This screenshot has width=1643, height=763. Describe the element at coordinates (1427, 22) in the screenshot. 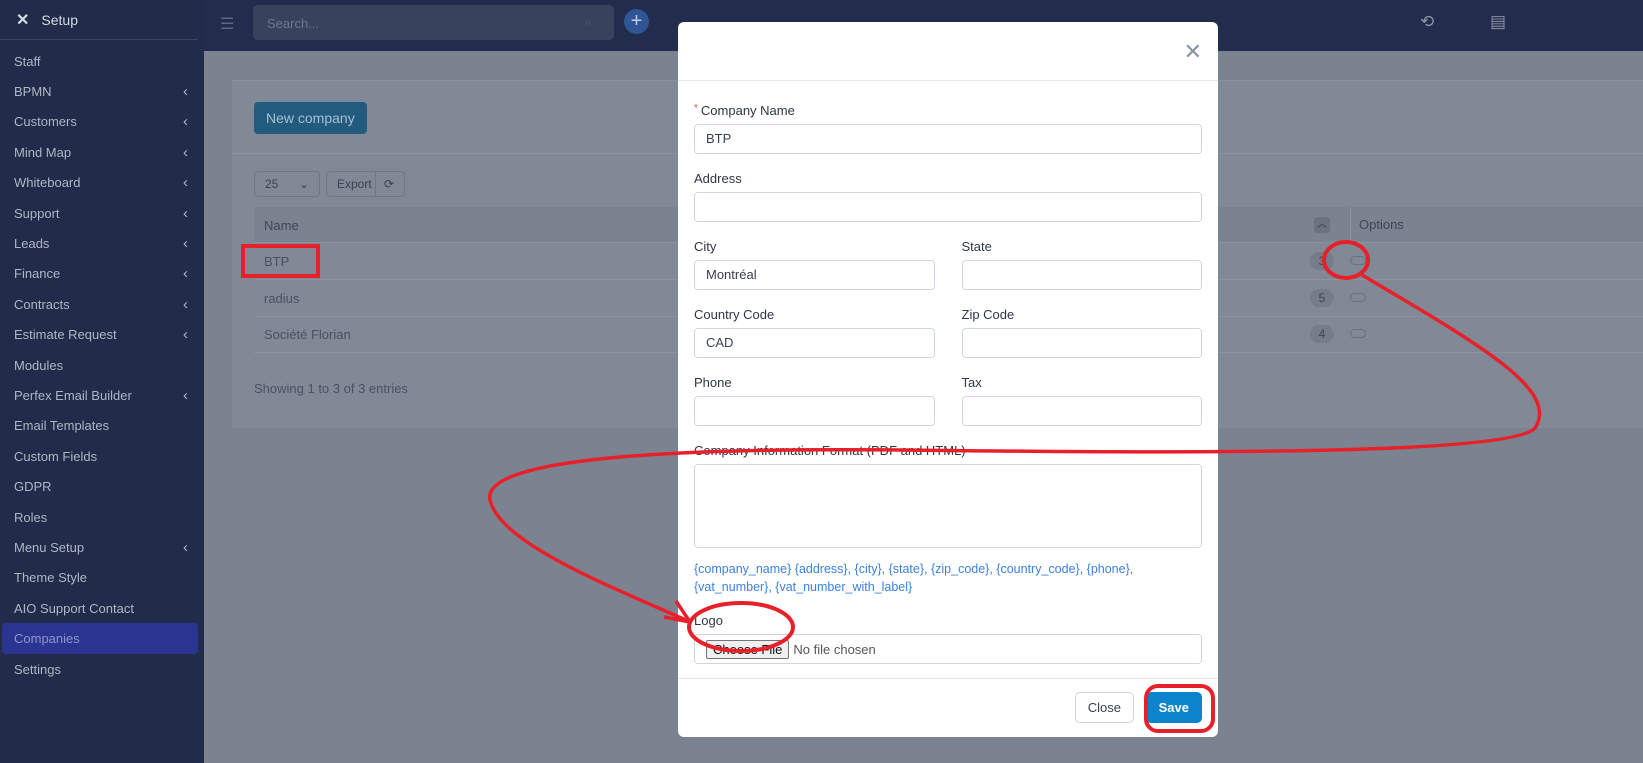

I see `history-icon: ⟲` at that location.